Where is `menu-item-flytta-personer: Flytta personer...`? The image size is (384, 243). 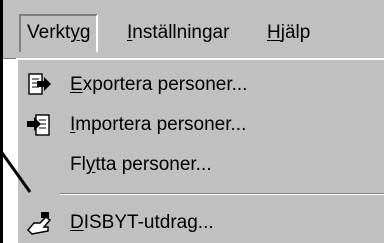
menu-item-flytta-personer: Flytta personer... is located at coordinates (201, 165).